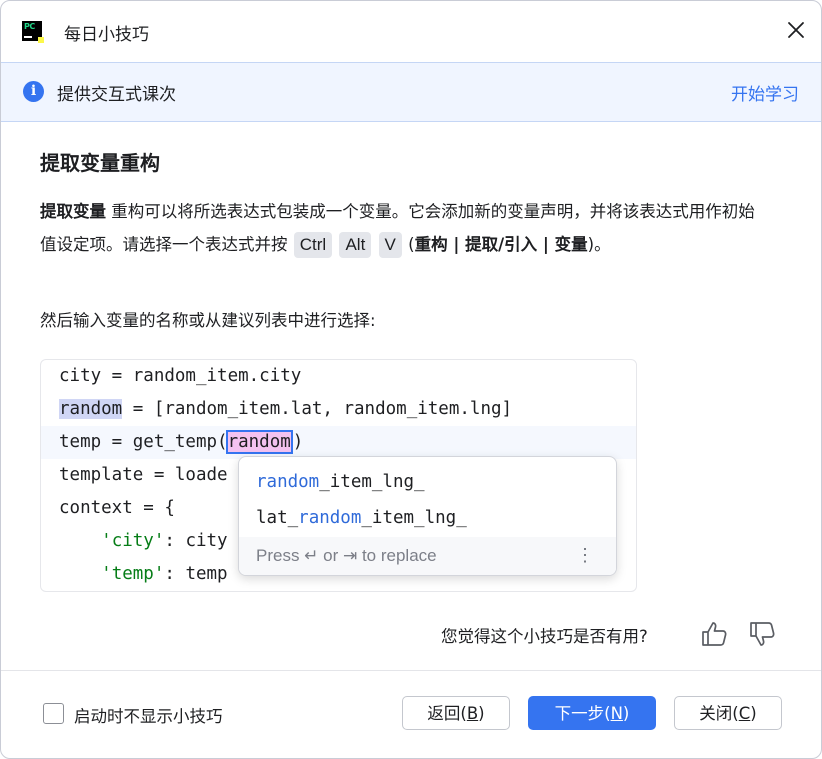 The height and width of the screenshot is (759, 822). What do you see at coordinates (346, 555) in the screenshot?
I see `replace-hint: Press ↵ or ⇥ to replace` at bounding box center [346, 555].